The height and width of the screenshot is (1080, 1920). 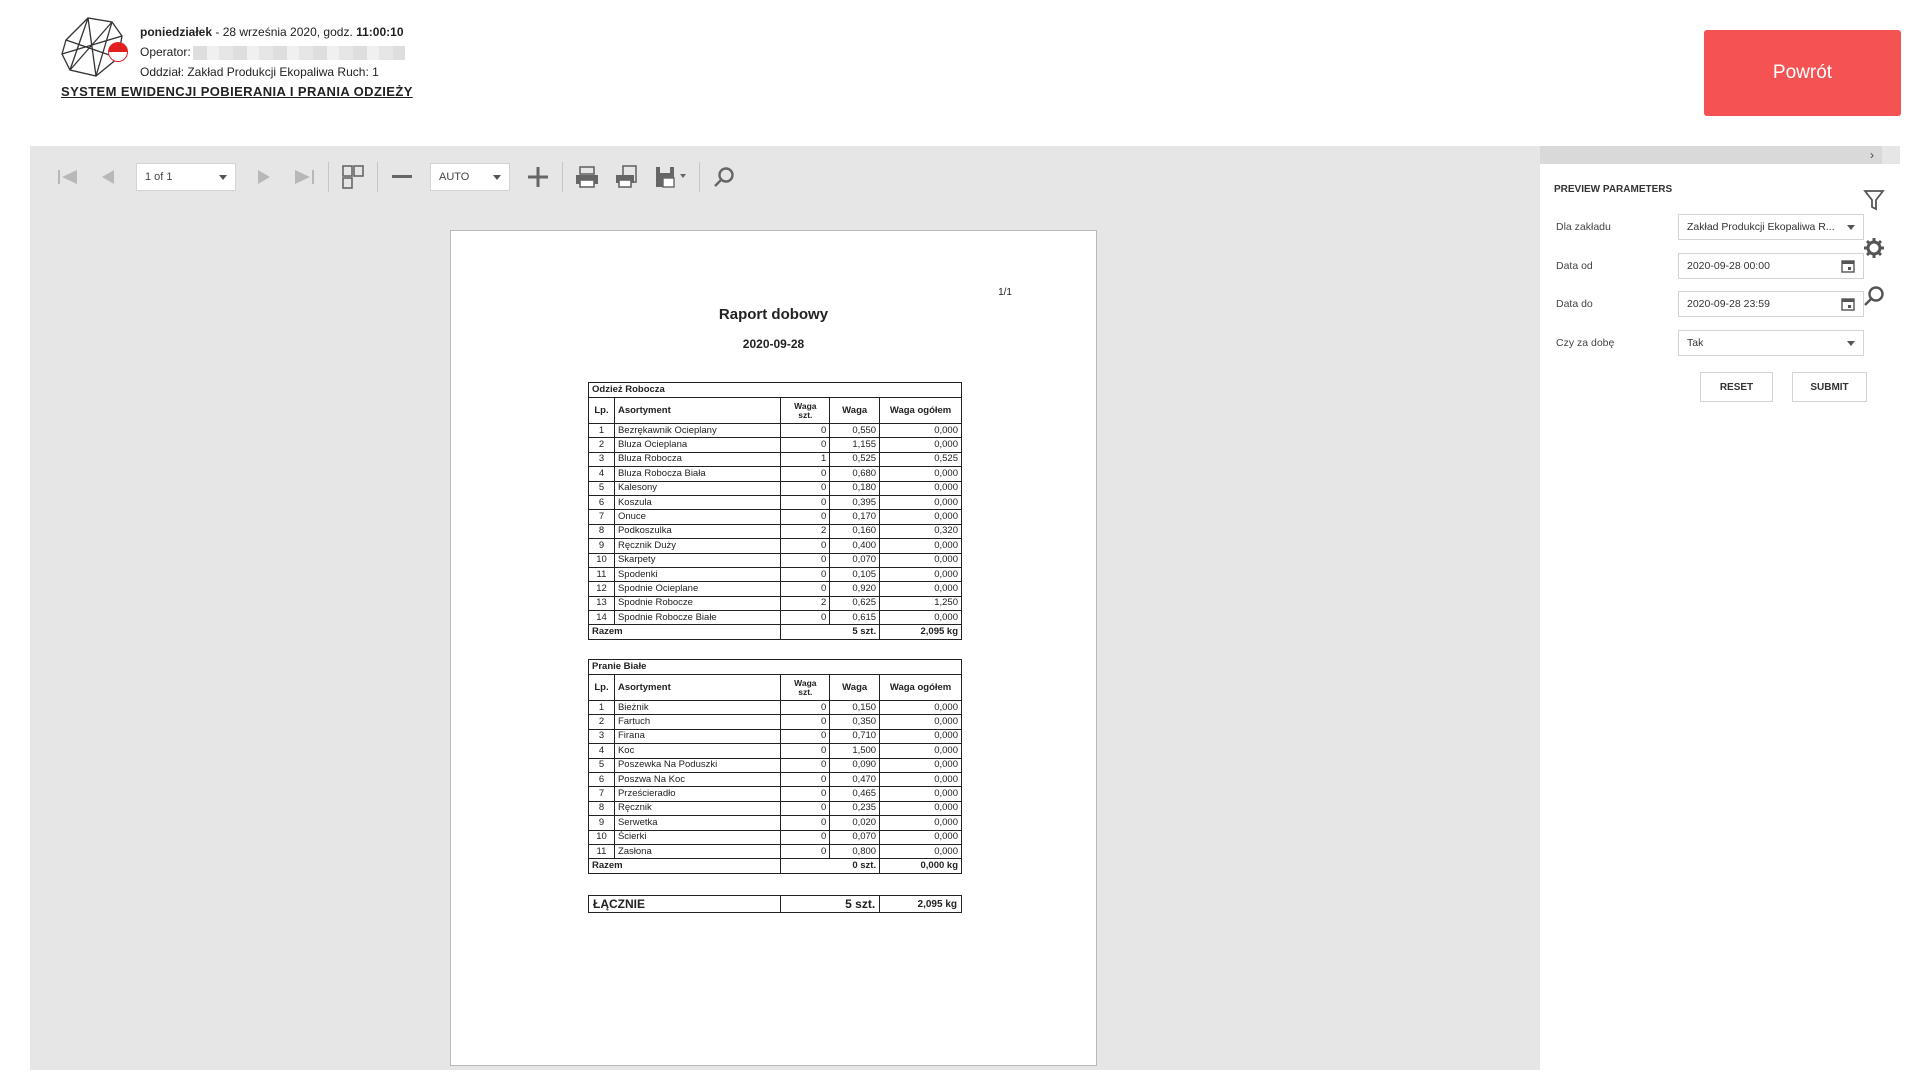 I want to click on grand-total-label: ŁĄCZNIE, so click(x=684, y=904).